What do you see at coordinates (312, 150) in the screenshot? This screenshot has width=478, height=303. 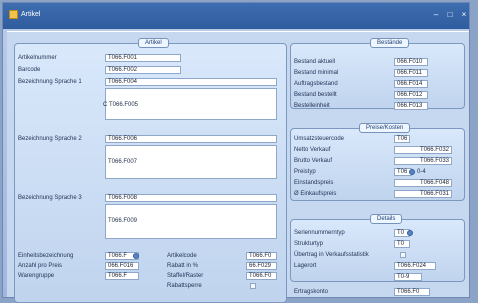 I see `netto-verkauf-label: Netto Verkauf` at bounding box center [312, 150].